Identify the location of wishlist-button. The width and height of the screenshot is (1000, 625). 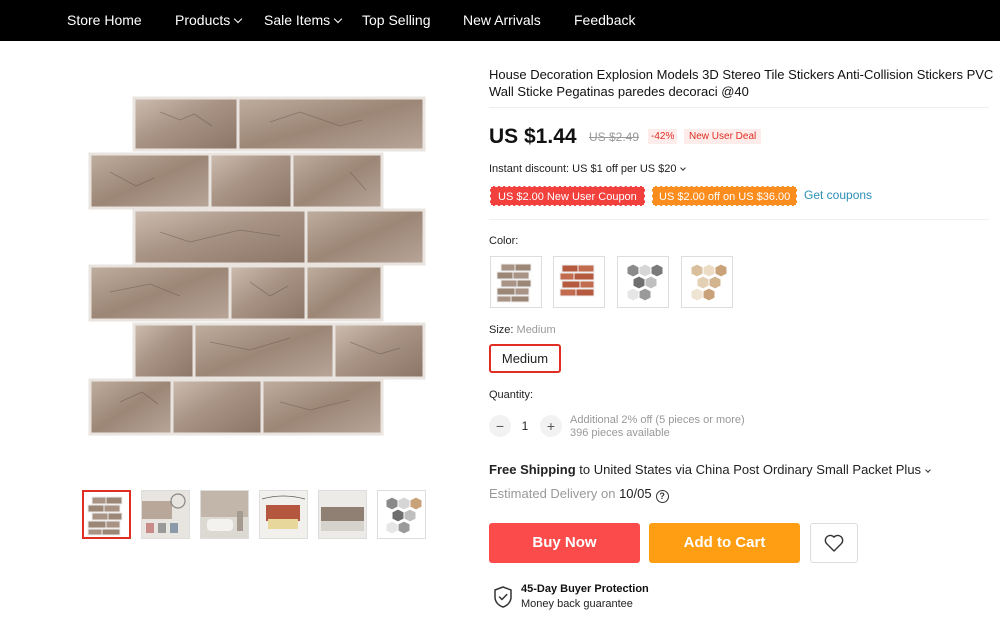
(834, 543).